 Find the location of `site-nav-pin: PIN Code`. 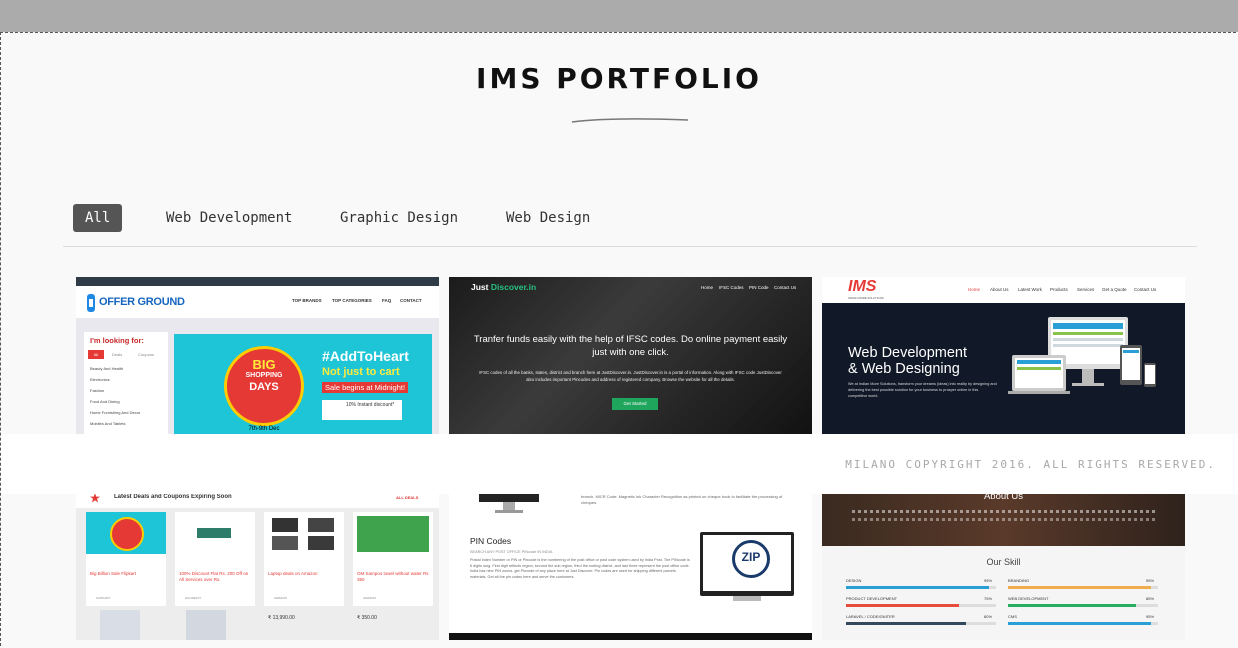

site-nav-pin: PIN Code is located at coordinates (759, 287).